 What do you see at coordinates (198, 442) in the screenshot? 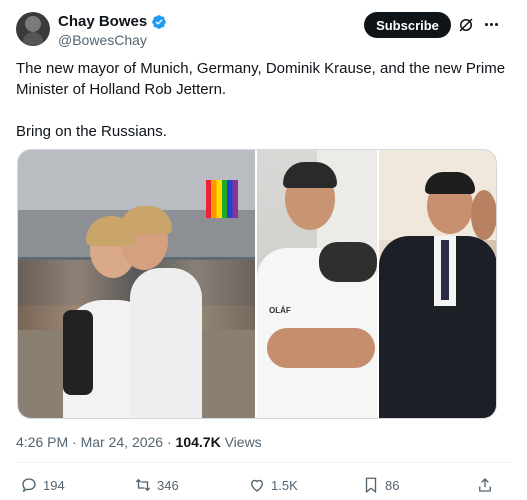
I see `views-count: 104.7K` at bounding box center [198, 442].